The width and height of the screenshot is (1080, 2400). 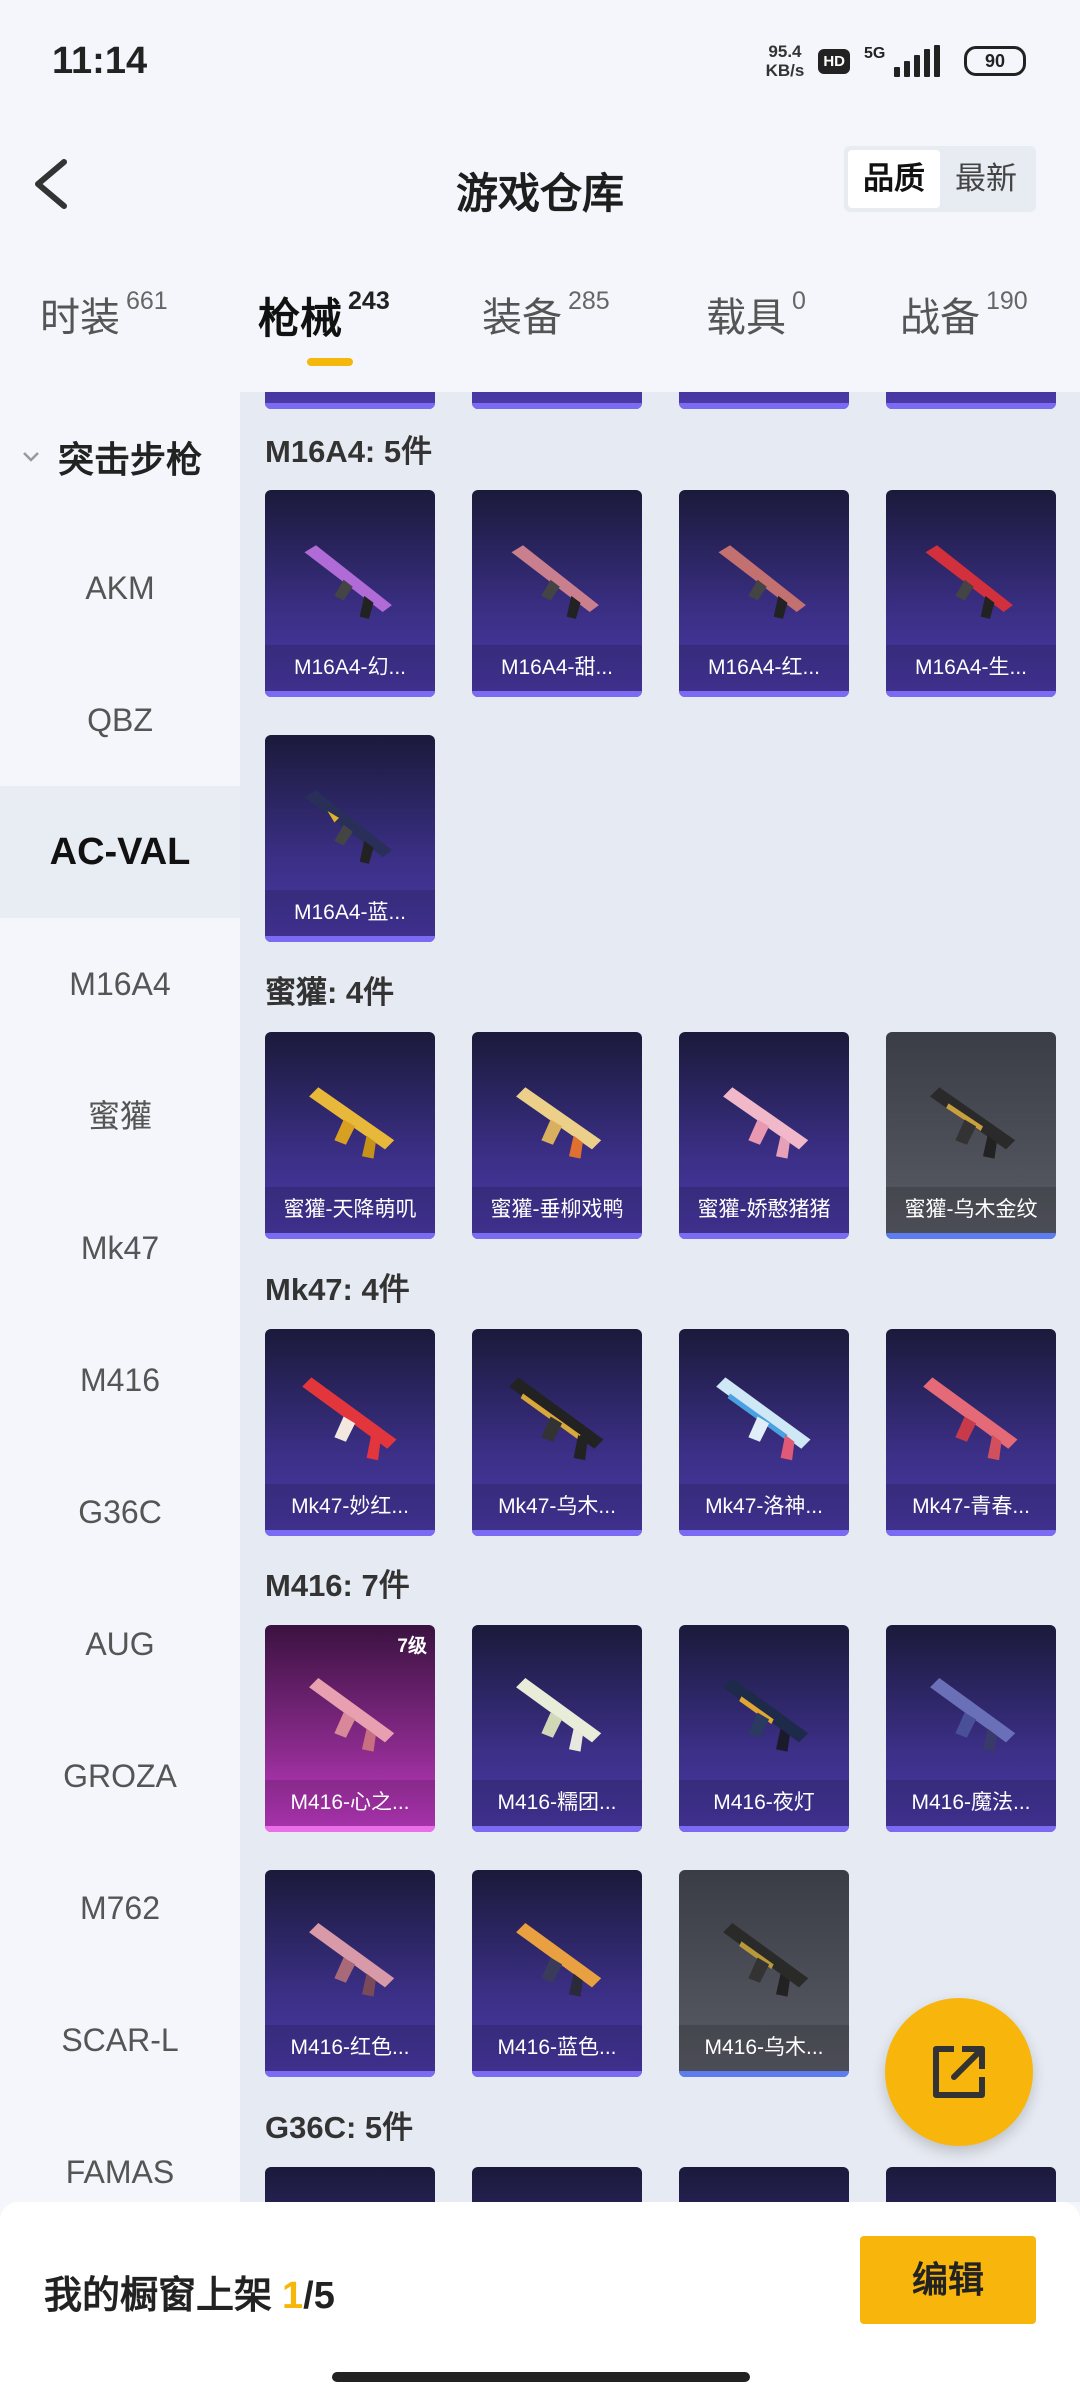 I want to click on sidebar-item-qbz: QBZ, so click(x=120, y=720).